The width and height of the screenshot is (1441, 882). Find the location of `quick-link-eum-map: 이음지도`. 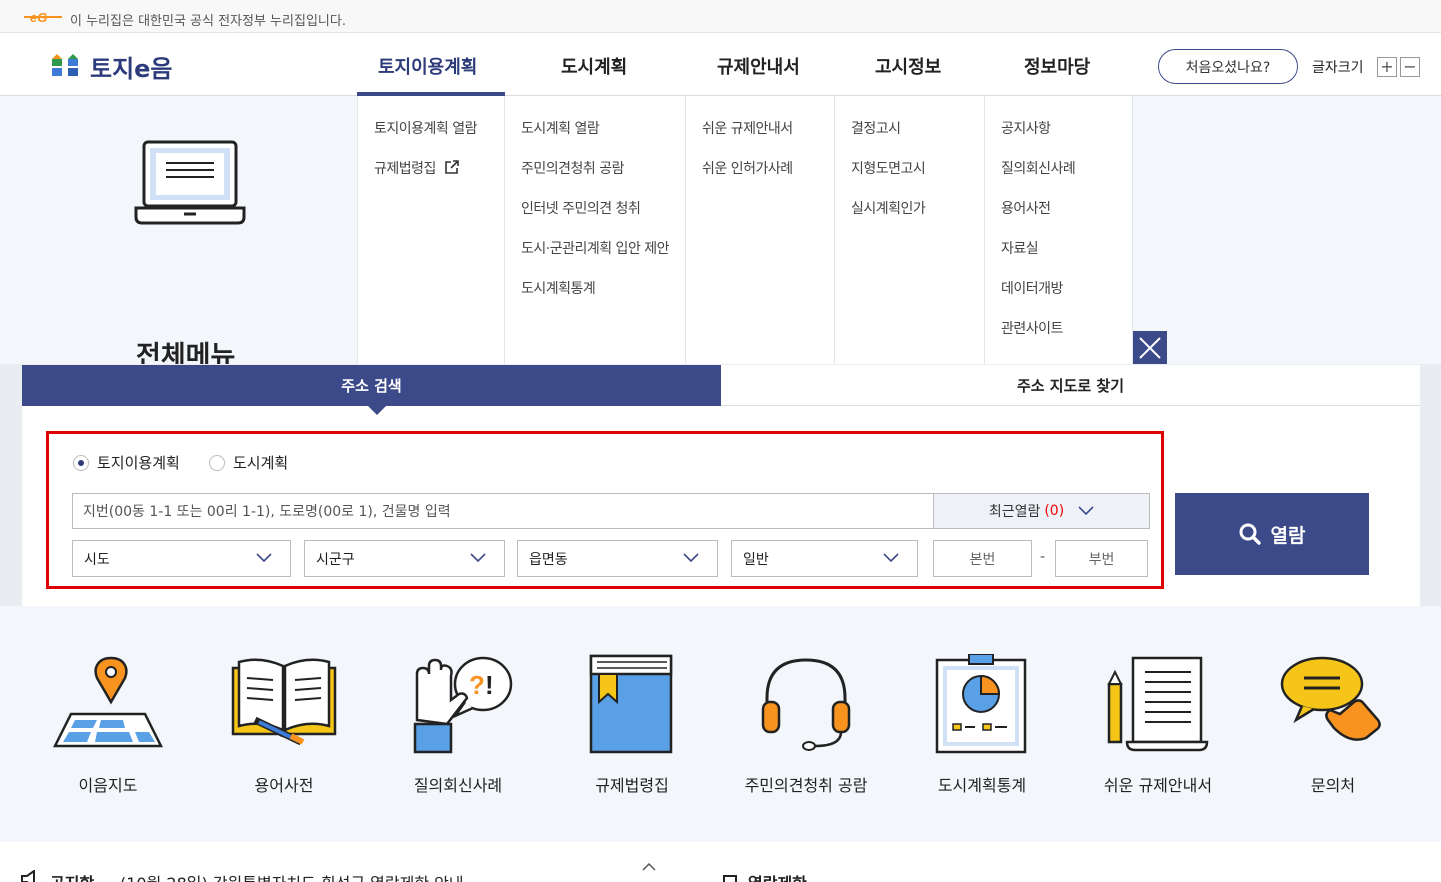

quick-link-eum-map: 이음지도 is located at coordinates (108, 729).